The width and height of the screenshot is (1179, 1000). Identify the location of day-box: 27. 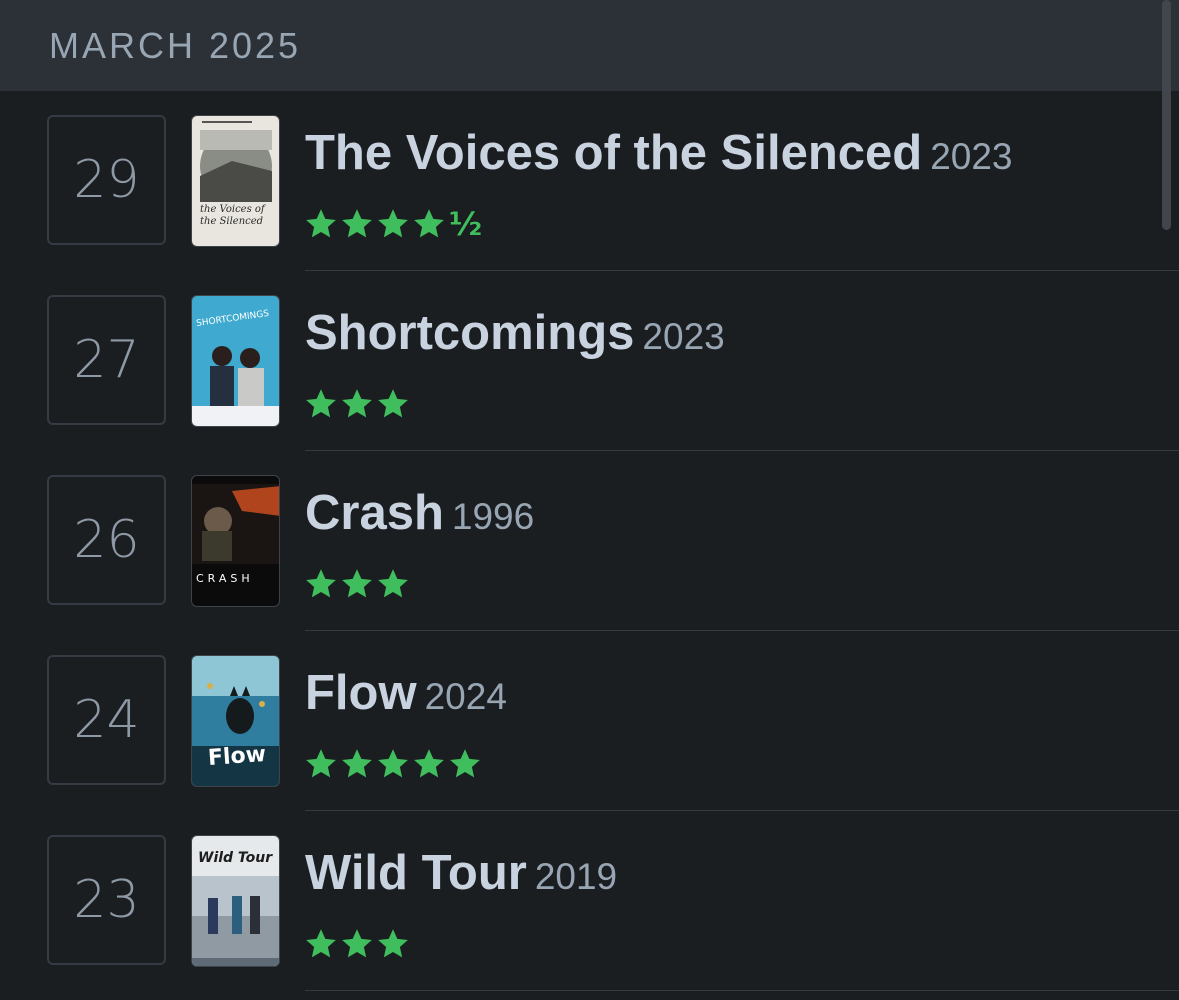
(106, 360).